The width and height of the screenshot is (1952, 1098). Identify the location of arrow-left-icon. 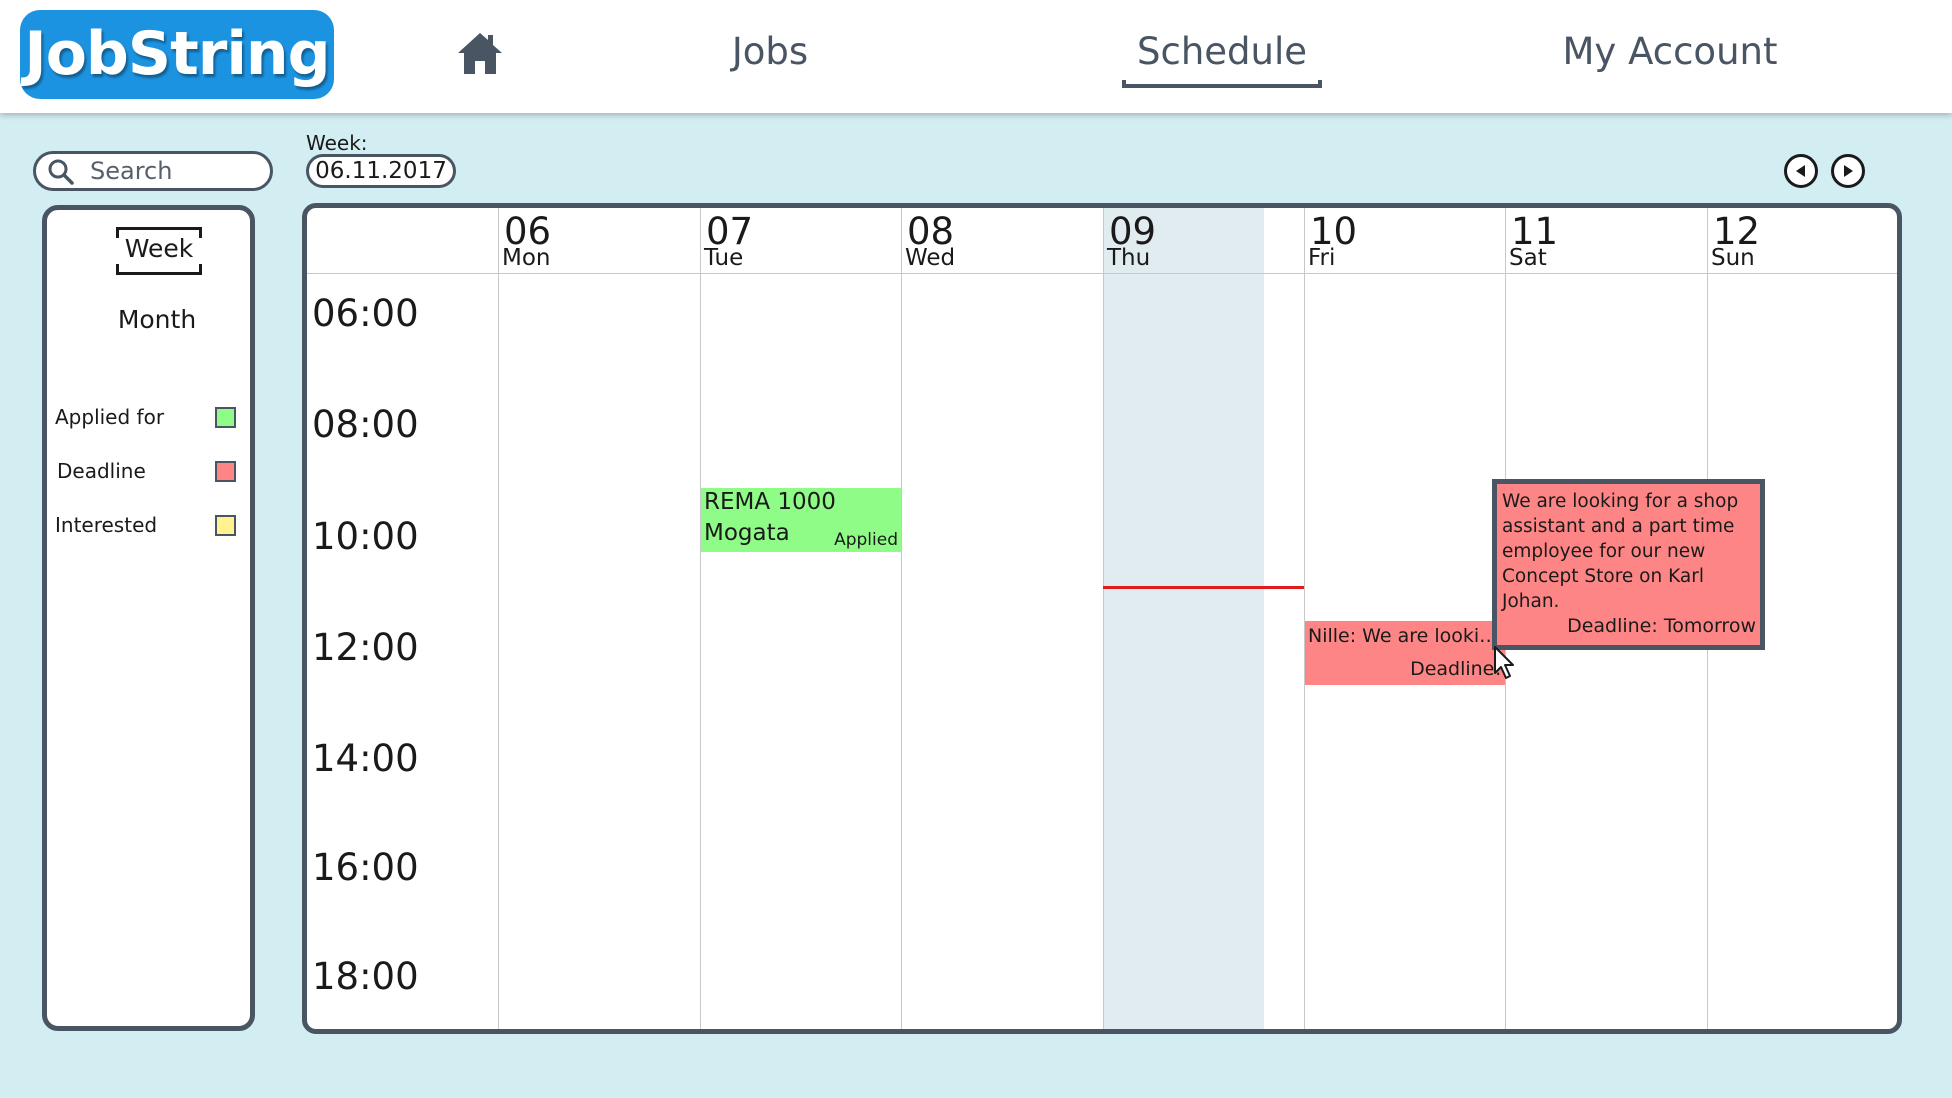
(1800, 171).